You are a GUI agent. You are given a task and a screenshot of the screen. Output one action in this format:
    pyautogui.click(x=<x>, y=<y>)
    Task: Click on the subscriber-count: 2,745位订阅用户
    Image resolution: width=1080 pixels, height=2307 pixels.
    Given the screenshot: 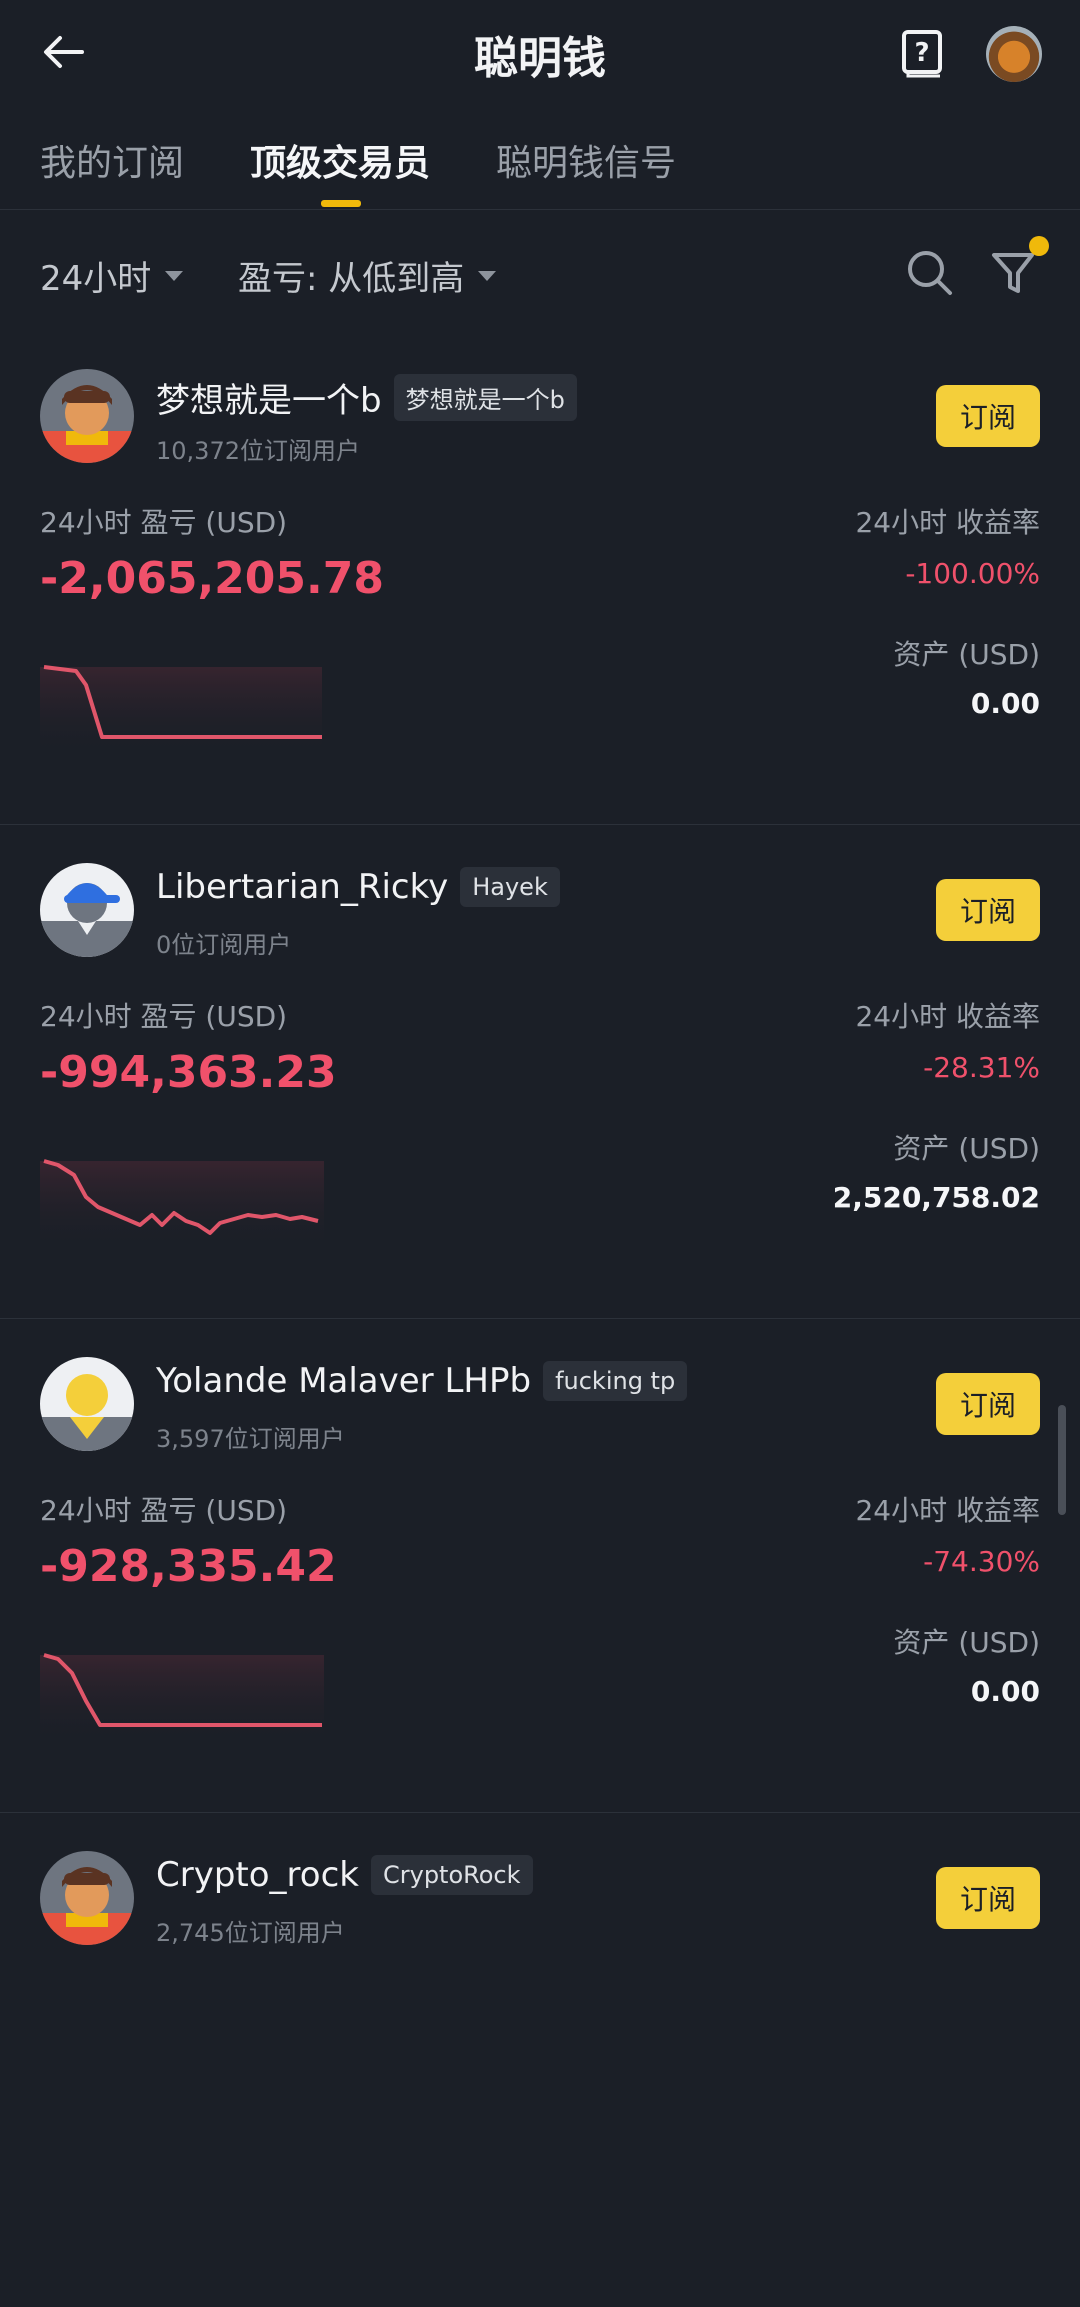 What is the action you would take?
    pyautogui.click(x=250, y=1933)
    